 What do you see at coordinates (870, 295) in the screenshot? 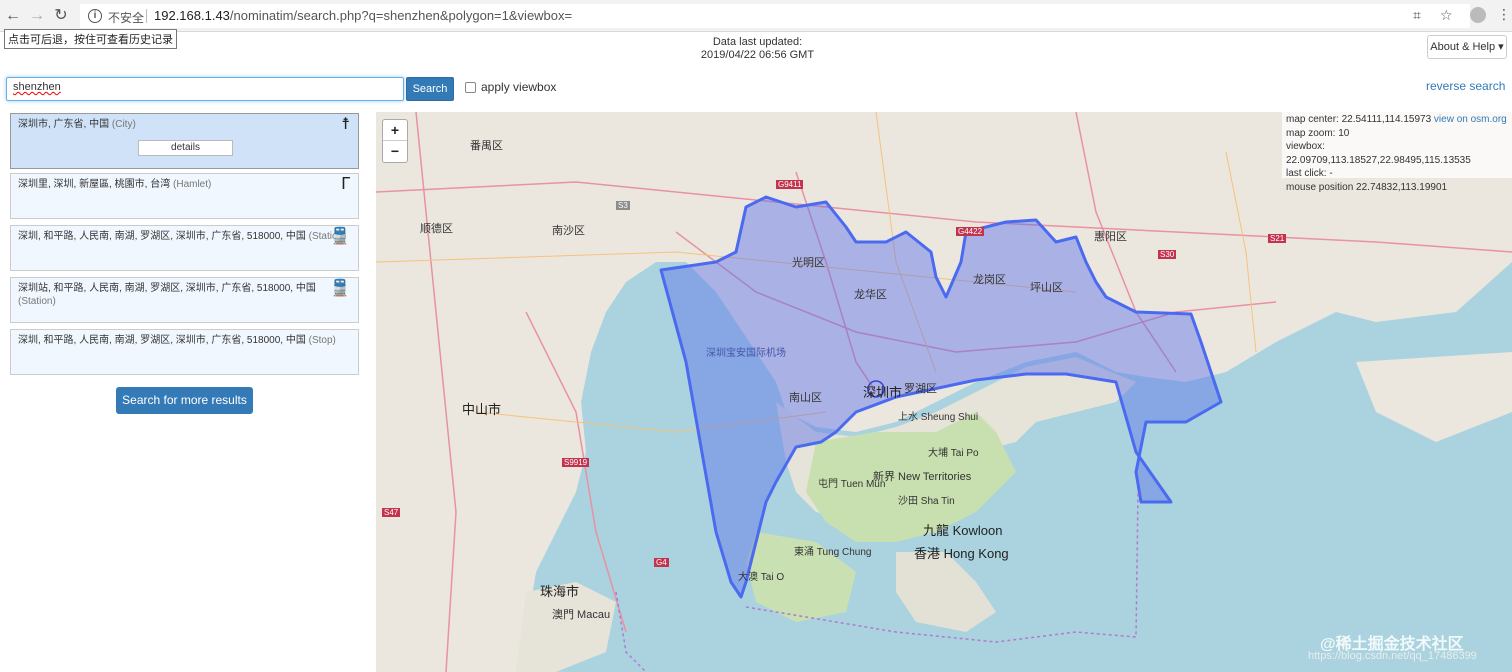
I see `map-label-longhua: 龙华区` at bounding box center [870, 295].